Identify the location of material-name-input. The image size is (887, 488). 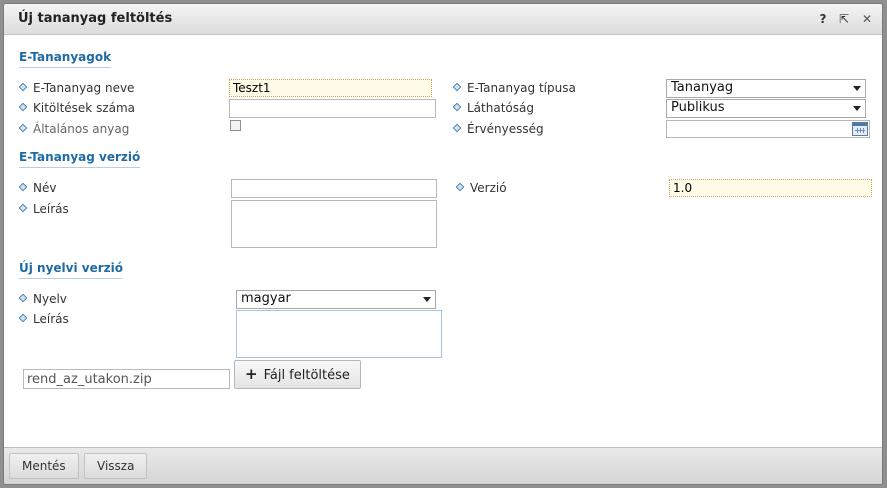
(330, 88).